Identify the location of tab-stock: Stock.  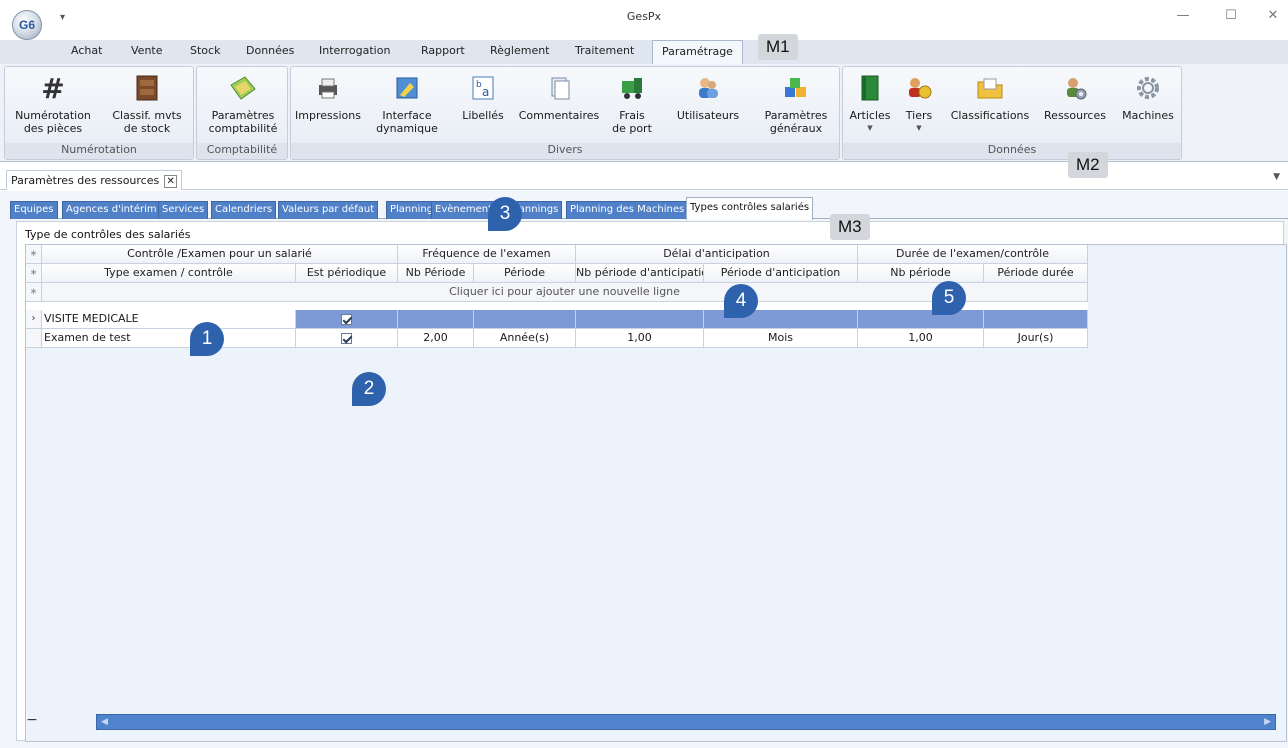
(205, 50).